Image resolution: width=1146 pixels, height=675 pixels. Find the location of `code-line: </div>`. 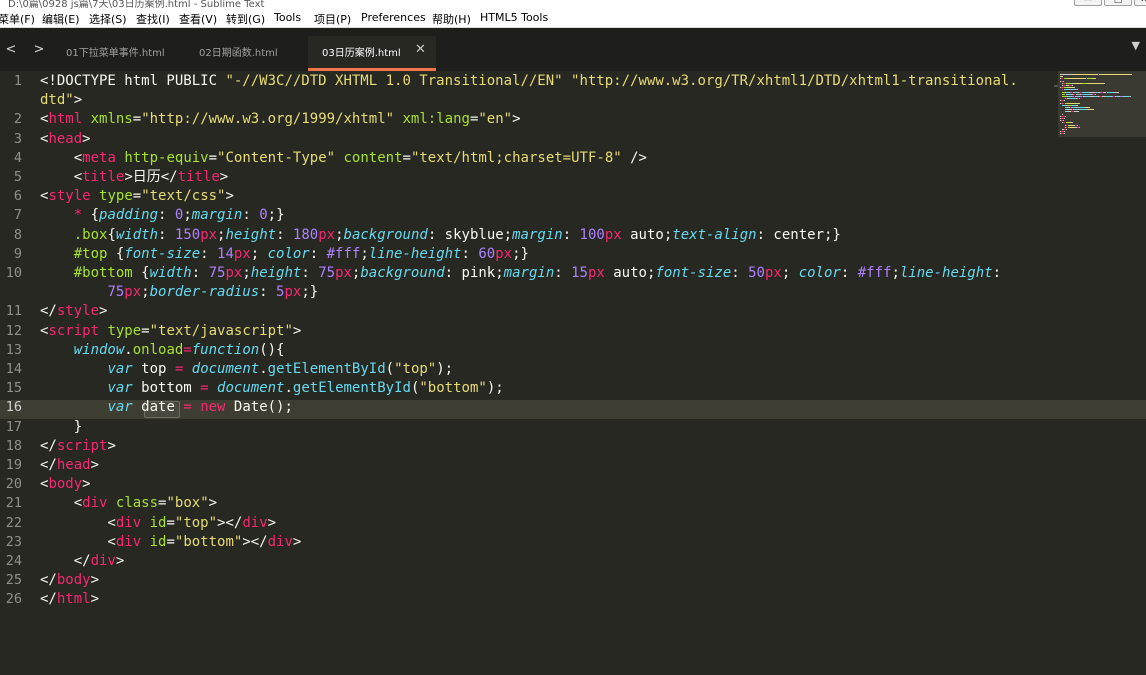

code-line: </div> is located at coordinates (82, 561).